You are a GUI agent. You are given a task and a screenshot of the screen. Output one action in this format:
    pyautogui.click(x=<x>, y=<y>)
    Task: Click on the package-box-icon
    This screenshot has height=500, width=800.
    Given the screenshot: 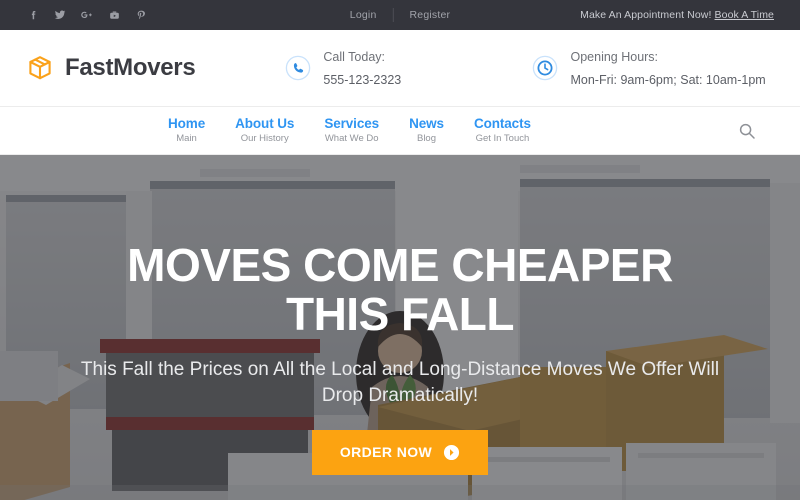 What is the action you would take?
    pyautogui.click(x=40, y=68)
    